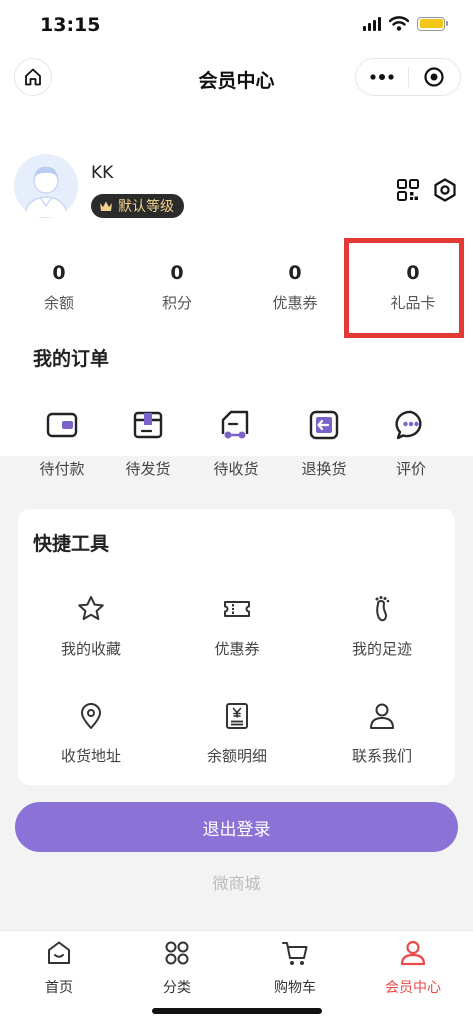 The width and height of the screenshot is (473, 1024). Describe the element at coordinates (413, 953) in the screenshot. I see `user-icon` at that location.